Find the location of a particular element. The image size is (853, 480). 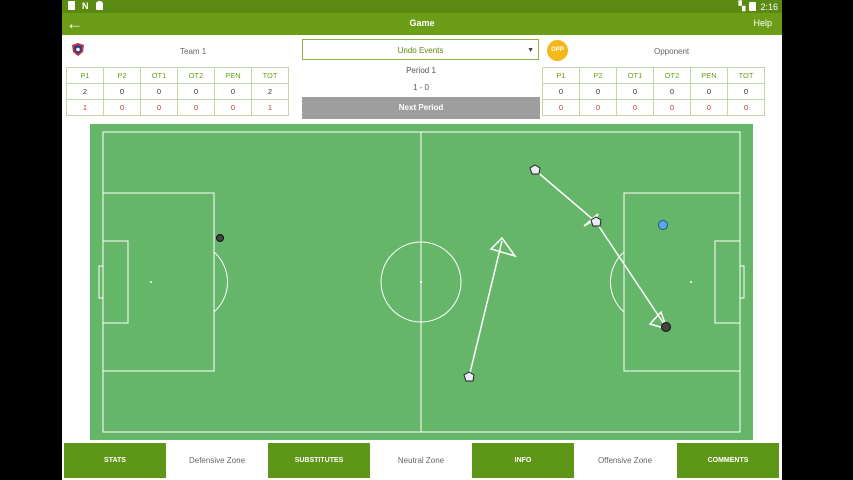

android-icon is located at coordinates (99, 5).